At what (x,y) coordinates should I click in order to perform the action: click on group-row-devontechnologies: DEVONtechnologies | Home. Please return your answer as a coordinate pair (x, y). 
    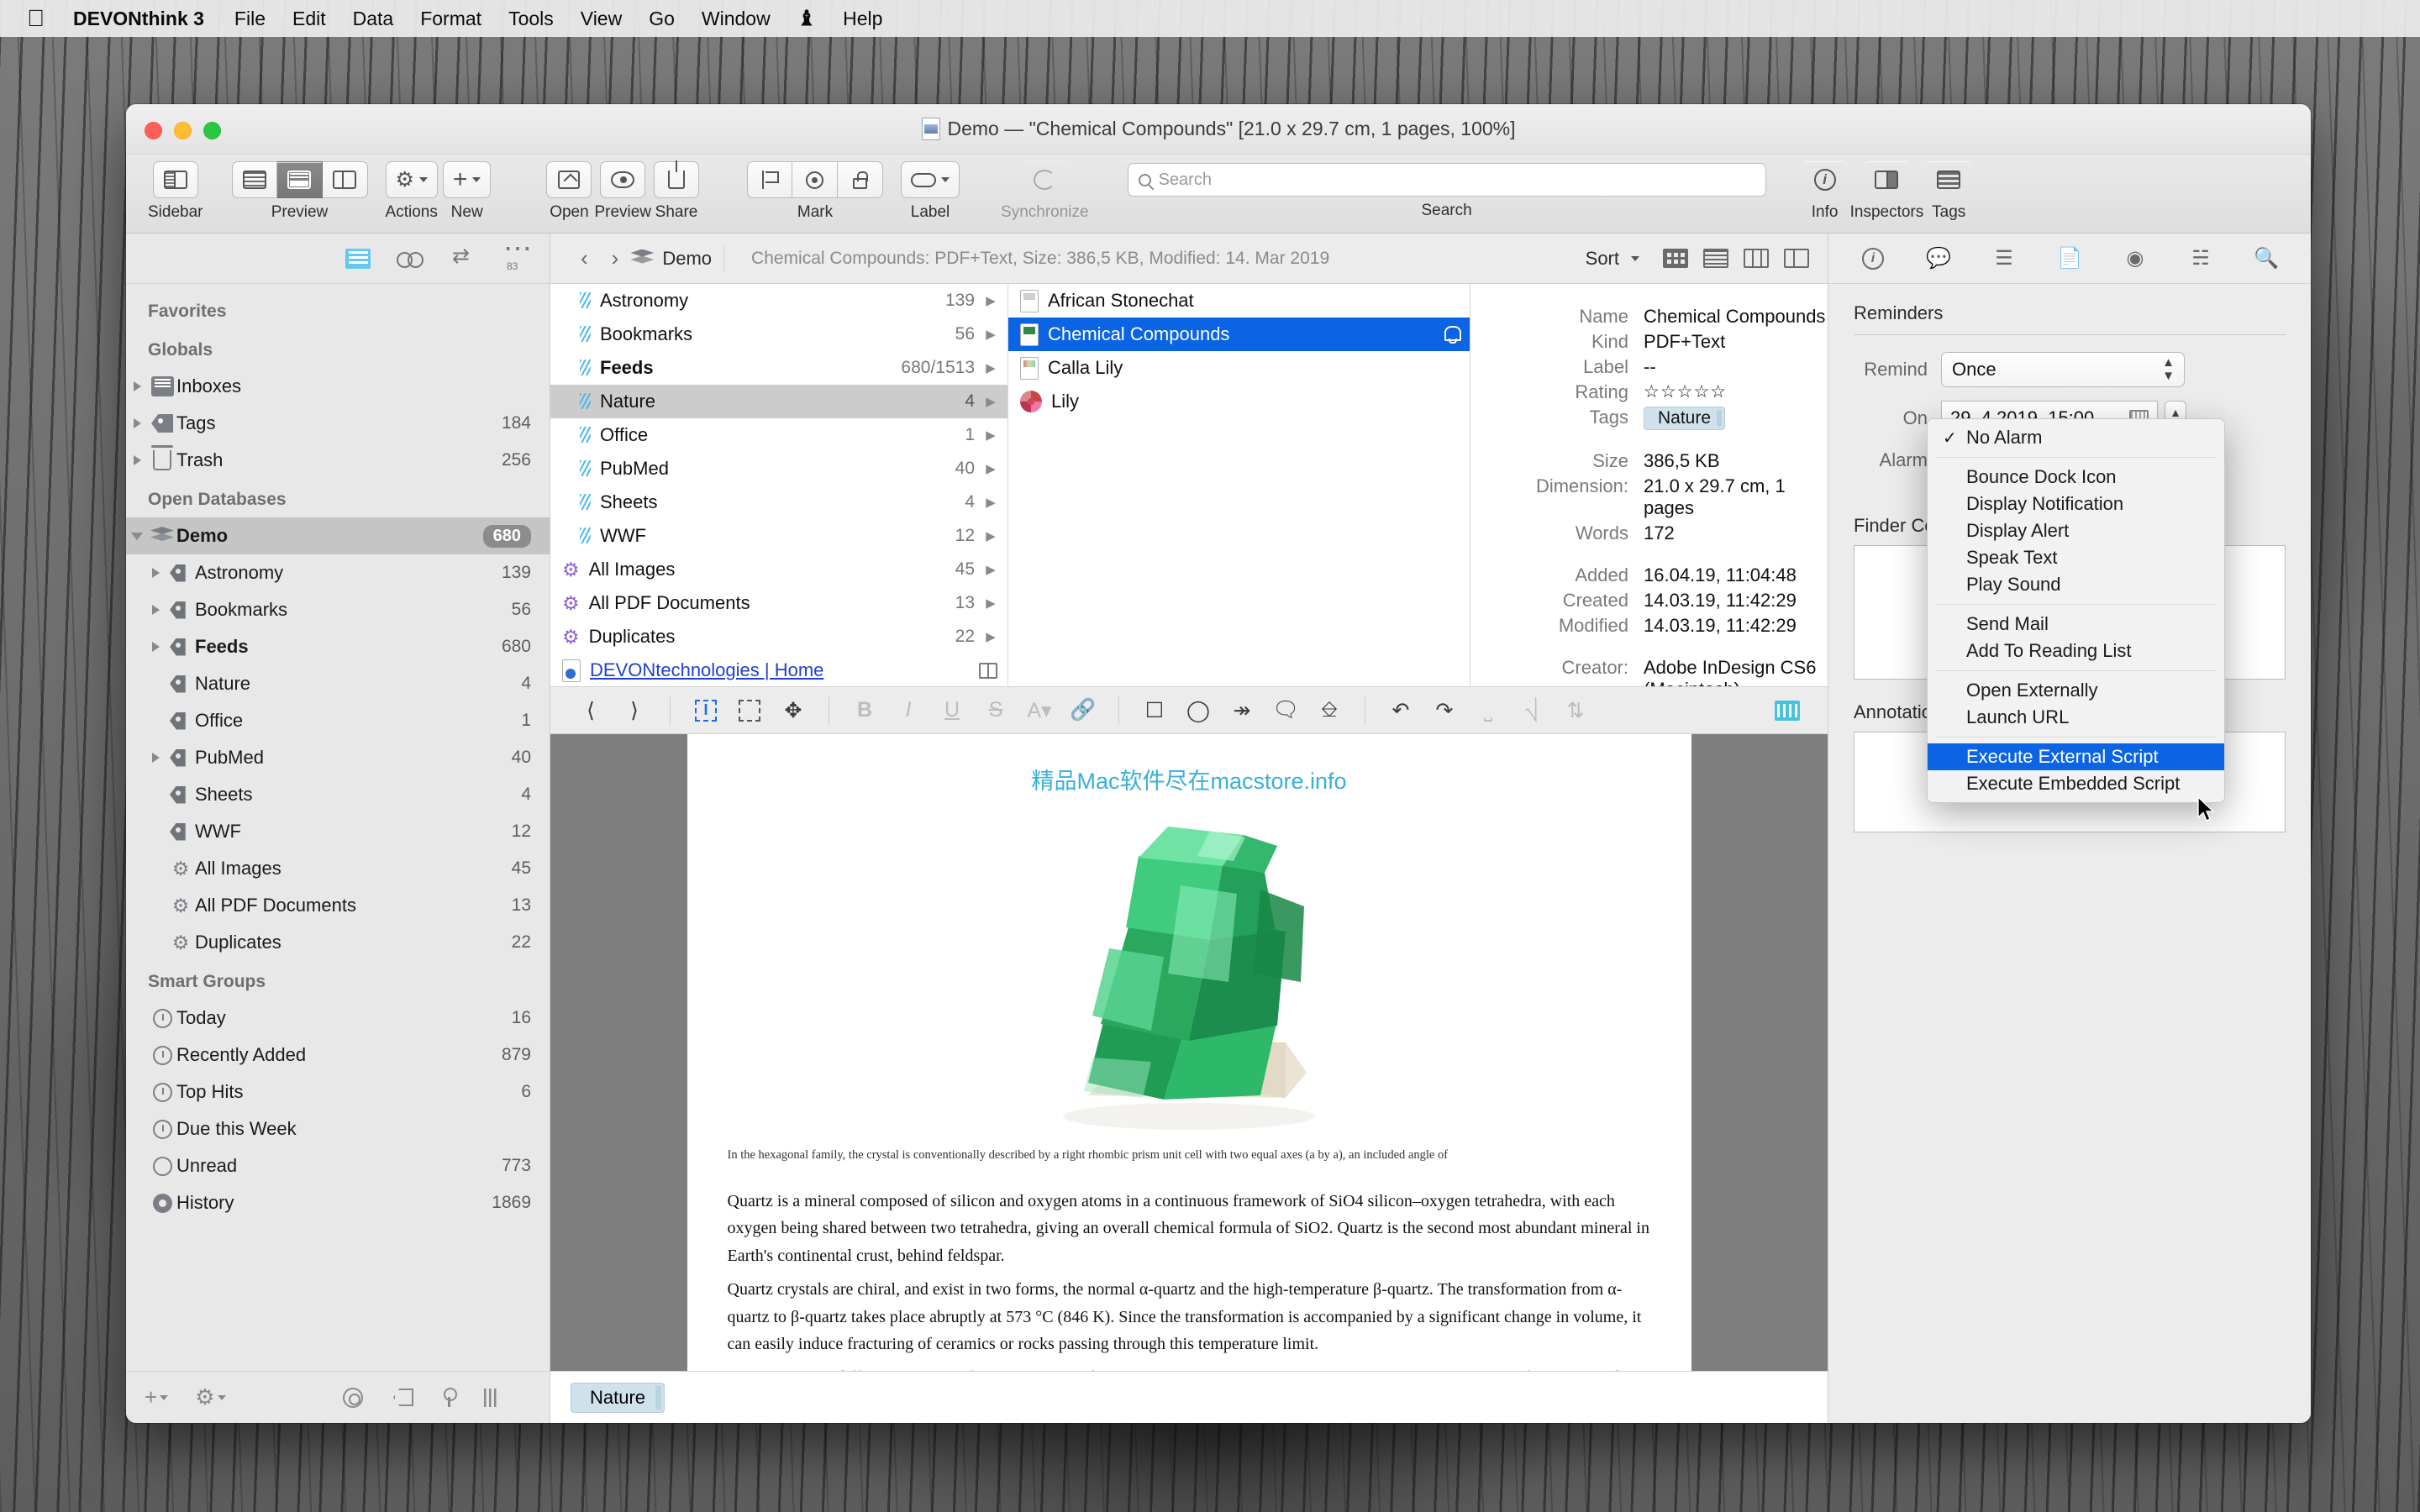
    Looking at the image, I should click on (779, 670).